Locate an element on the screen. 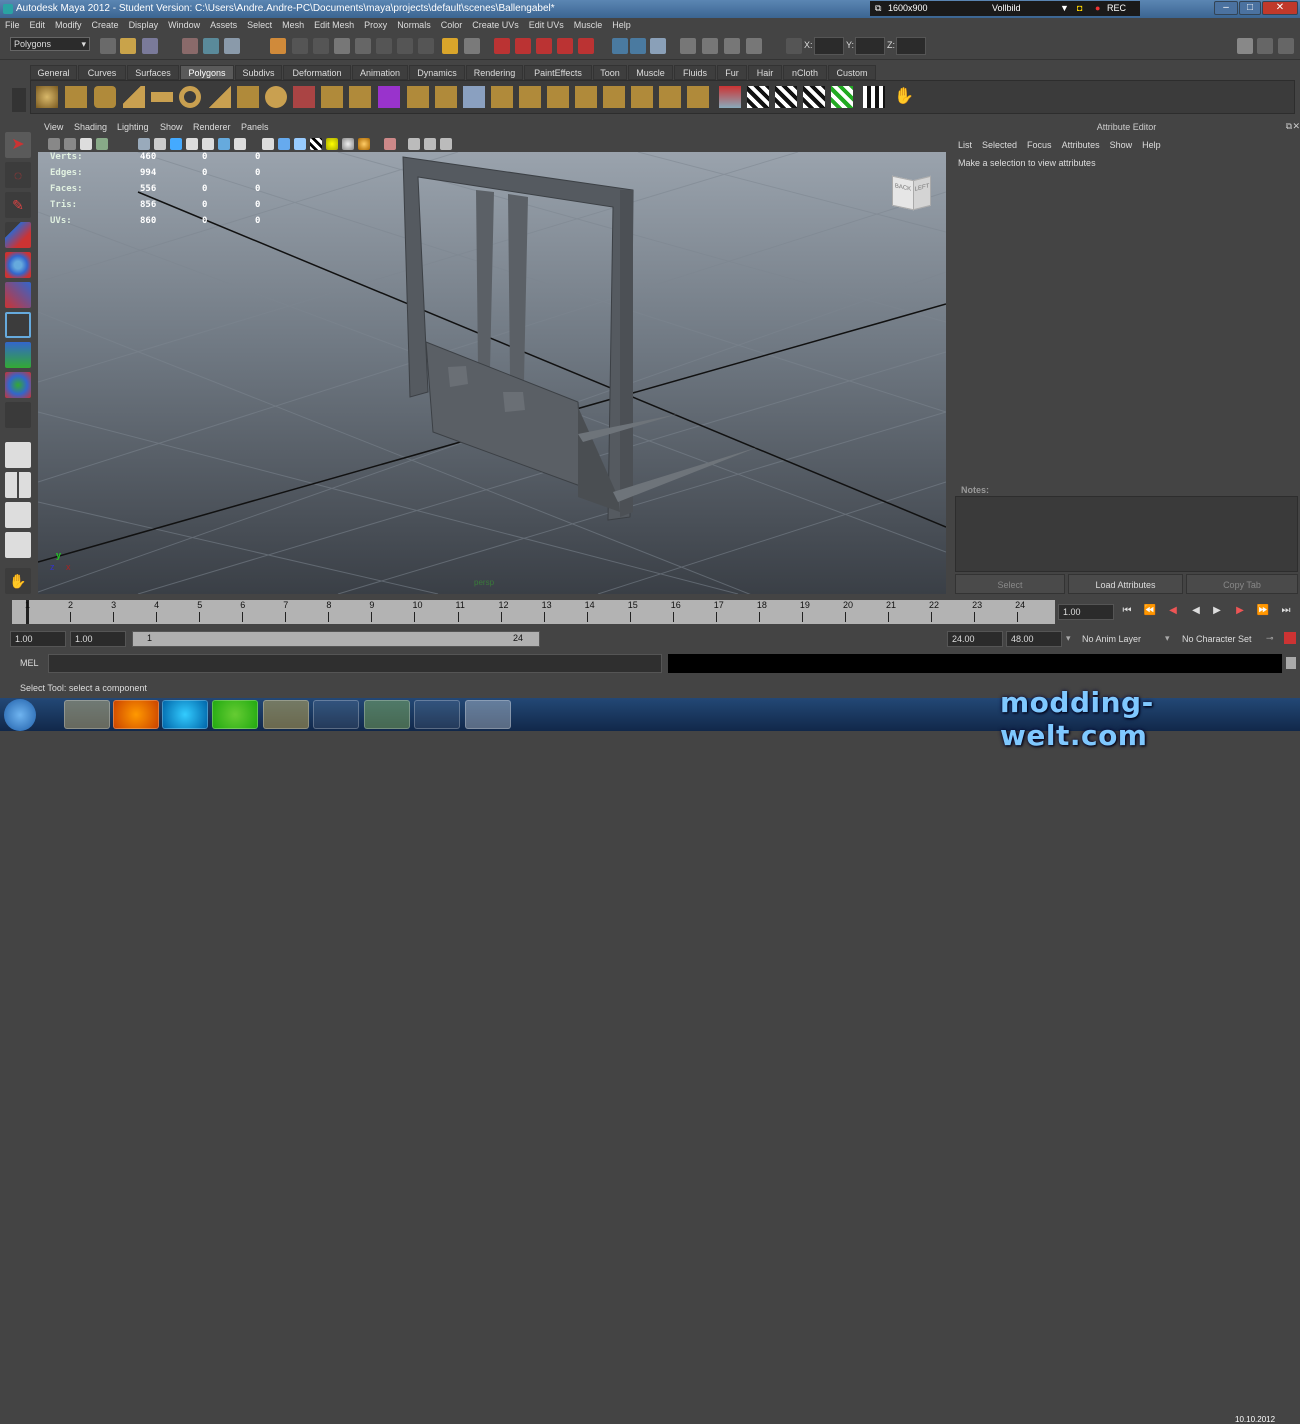 The height and width of the screenshot is (1424, 1300). ae-select-button: Select is located at coordinates (1010, 584).